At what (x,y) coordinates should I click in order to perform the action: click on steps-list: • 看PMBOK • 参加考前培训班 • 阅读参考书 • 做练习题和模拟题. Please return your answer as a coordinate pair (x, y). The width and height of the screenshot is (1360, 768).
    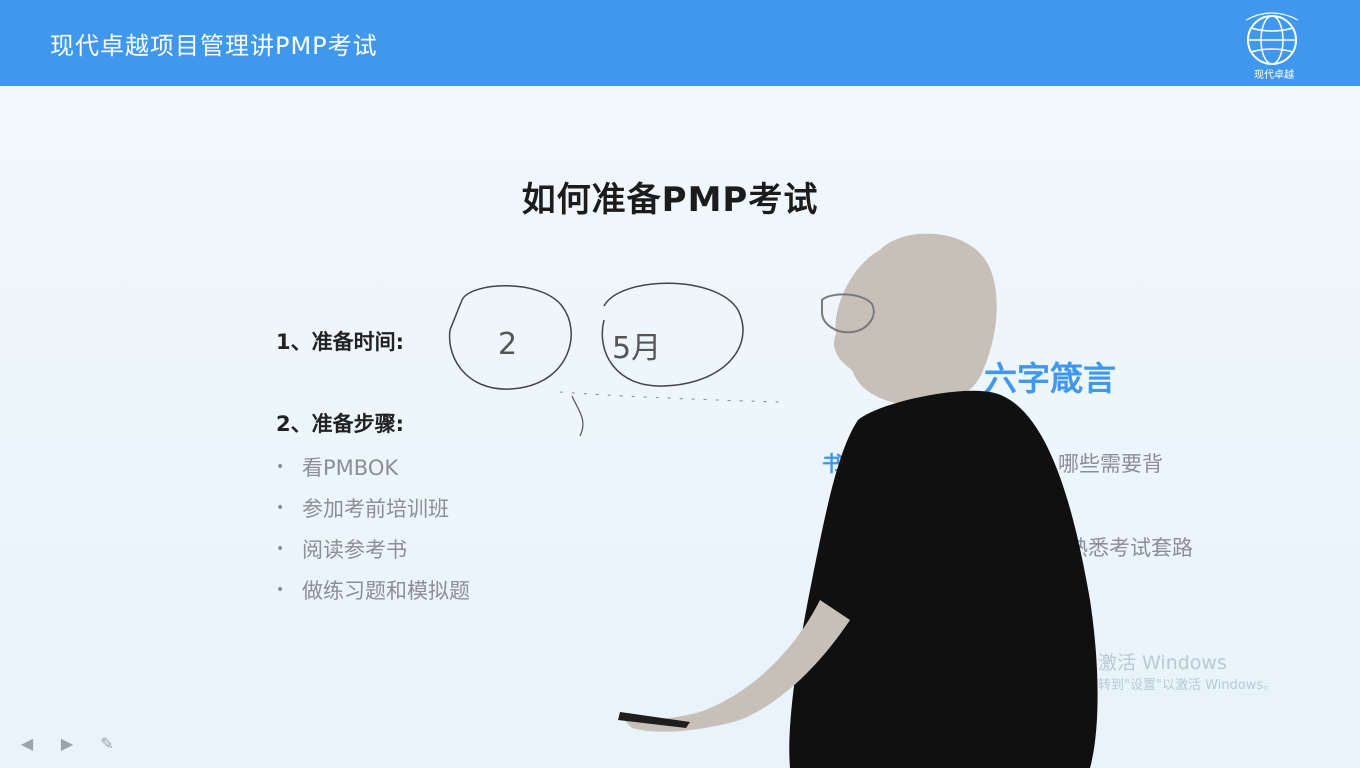
    Looking at the image, I should click on (373, 528).